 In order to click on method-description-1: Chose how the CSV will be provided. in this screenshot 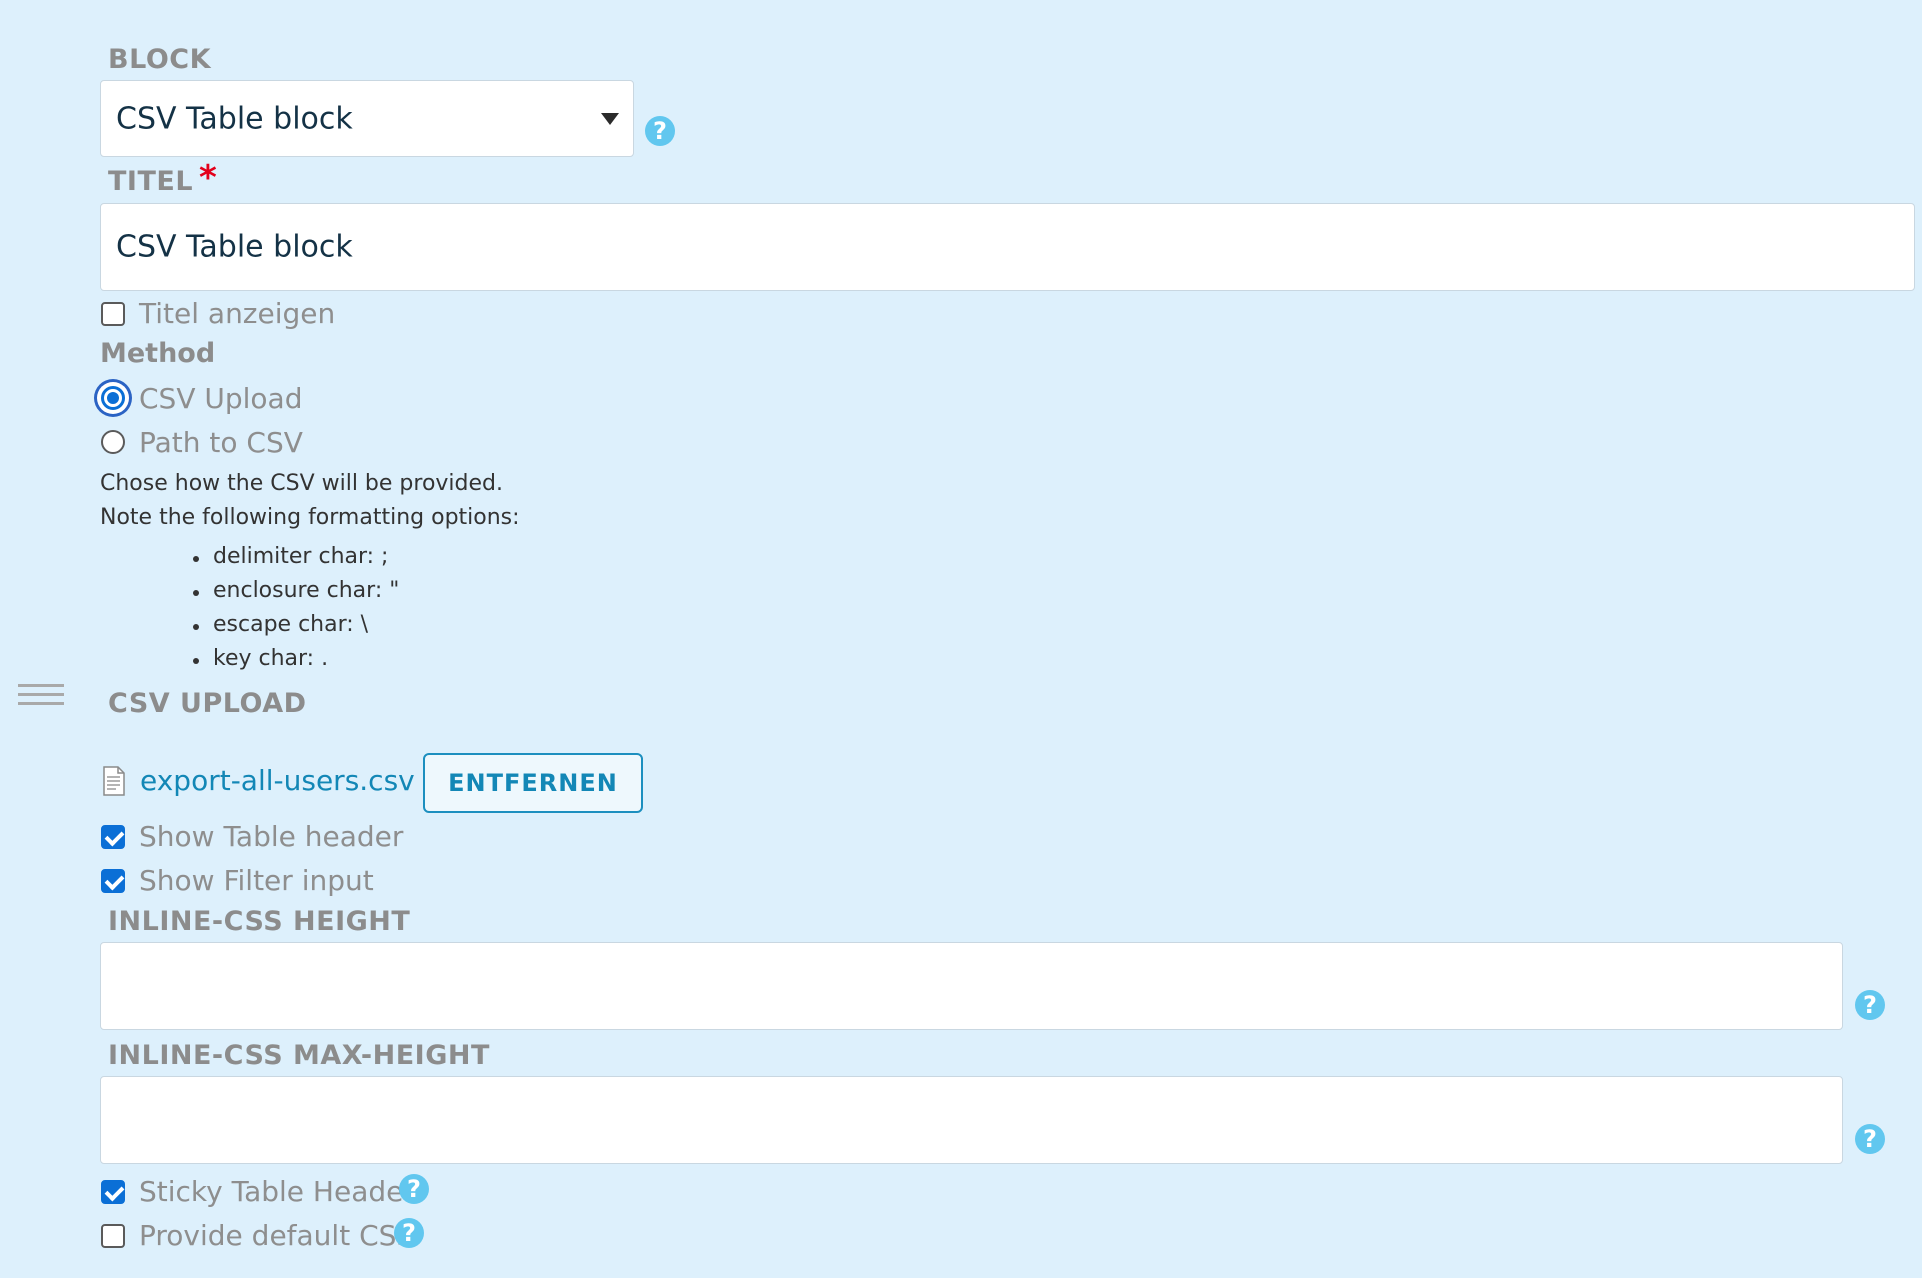, I will do `click(302, 483)`.